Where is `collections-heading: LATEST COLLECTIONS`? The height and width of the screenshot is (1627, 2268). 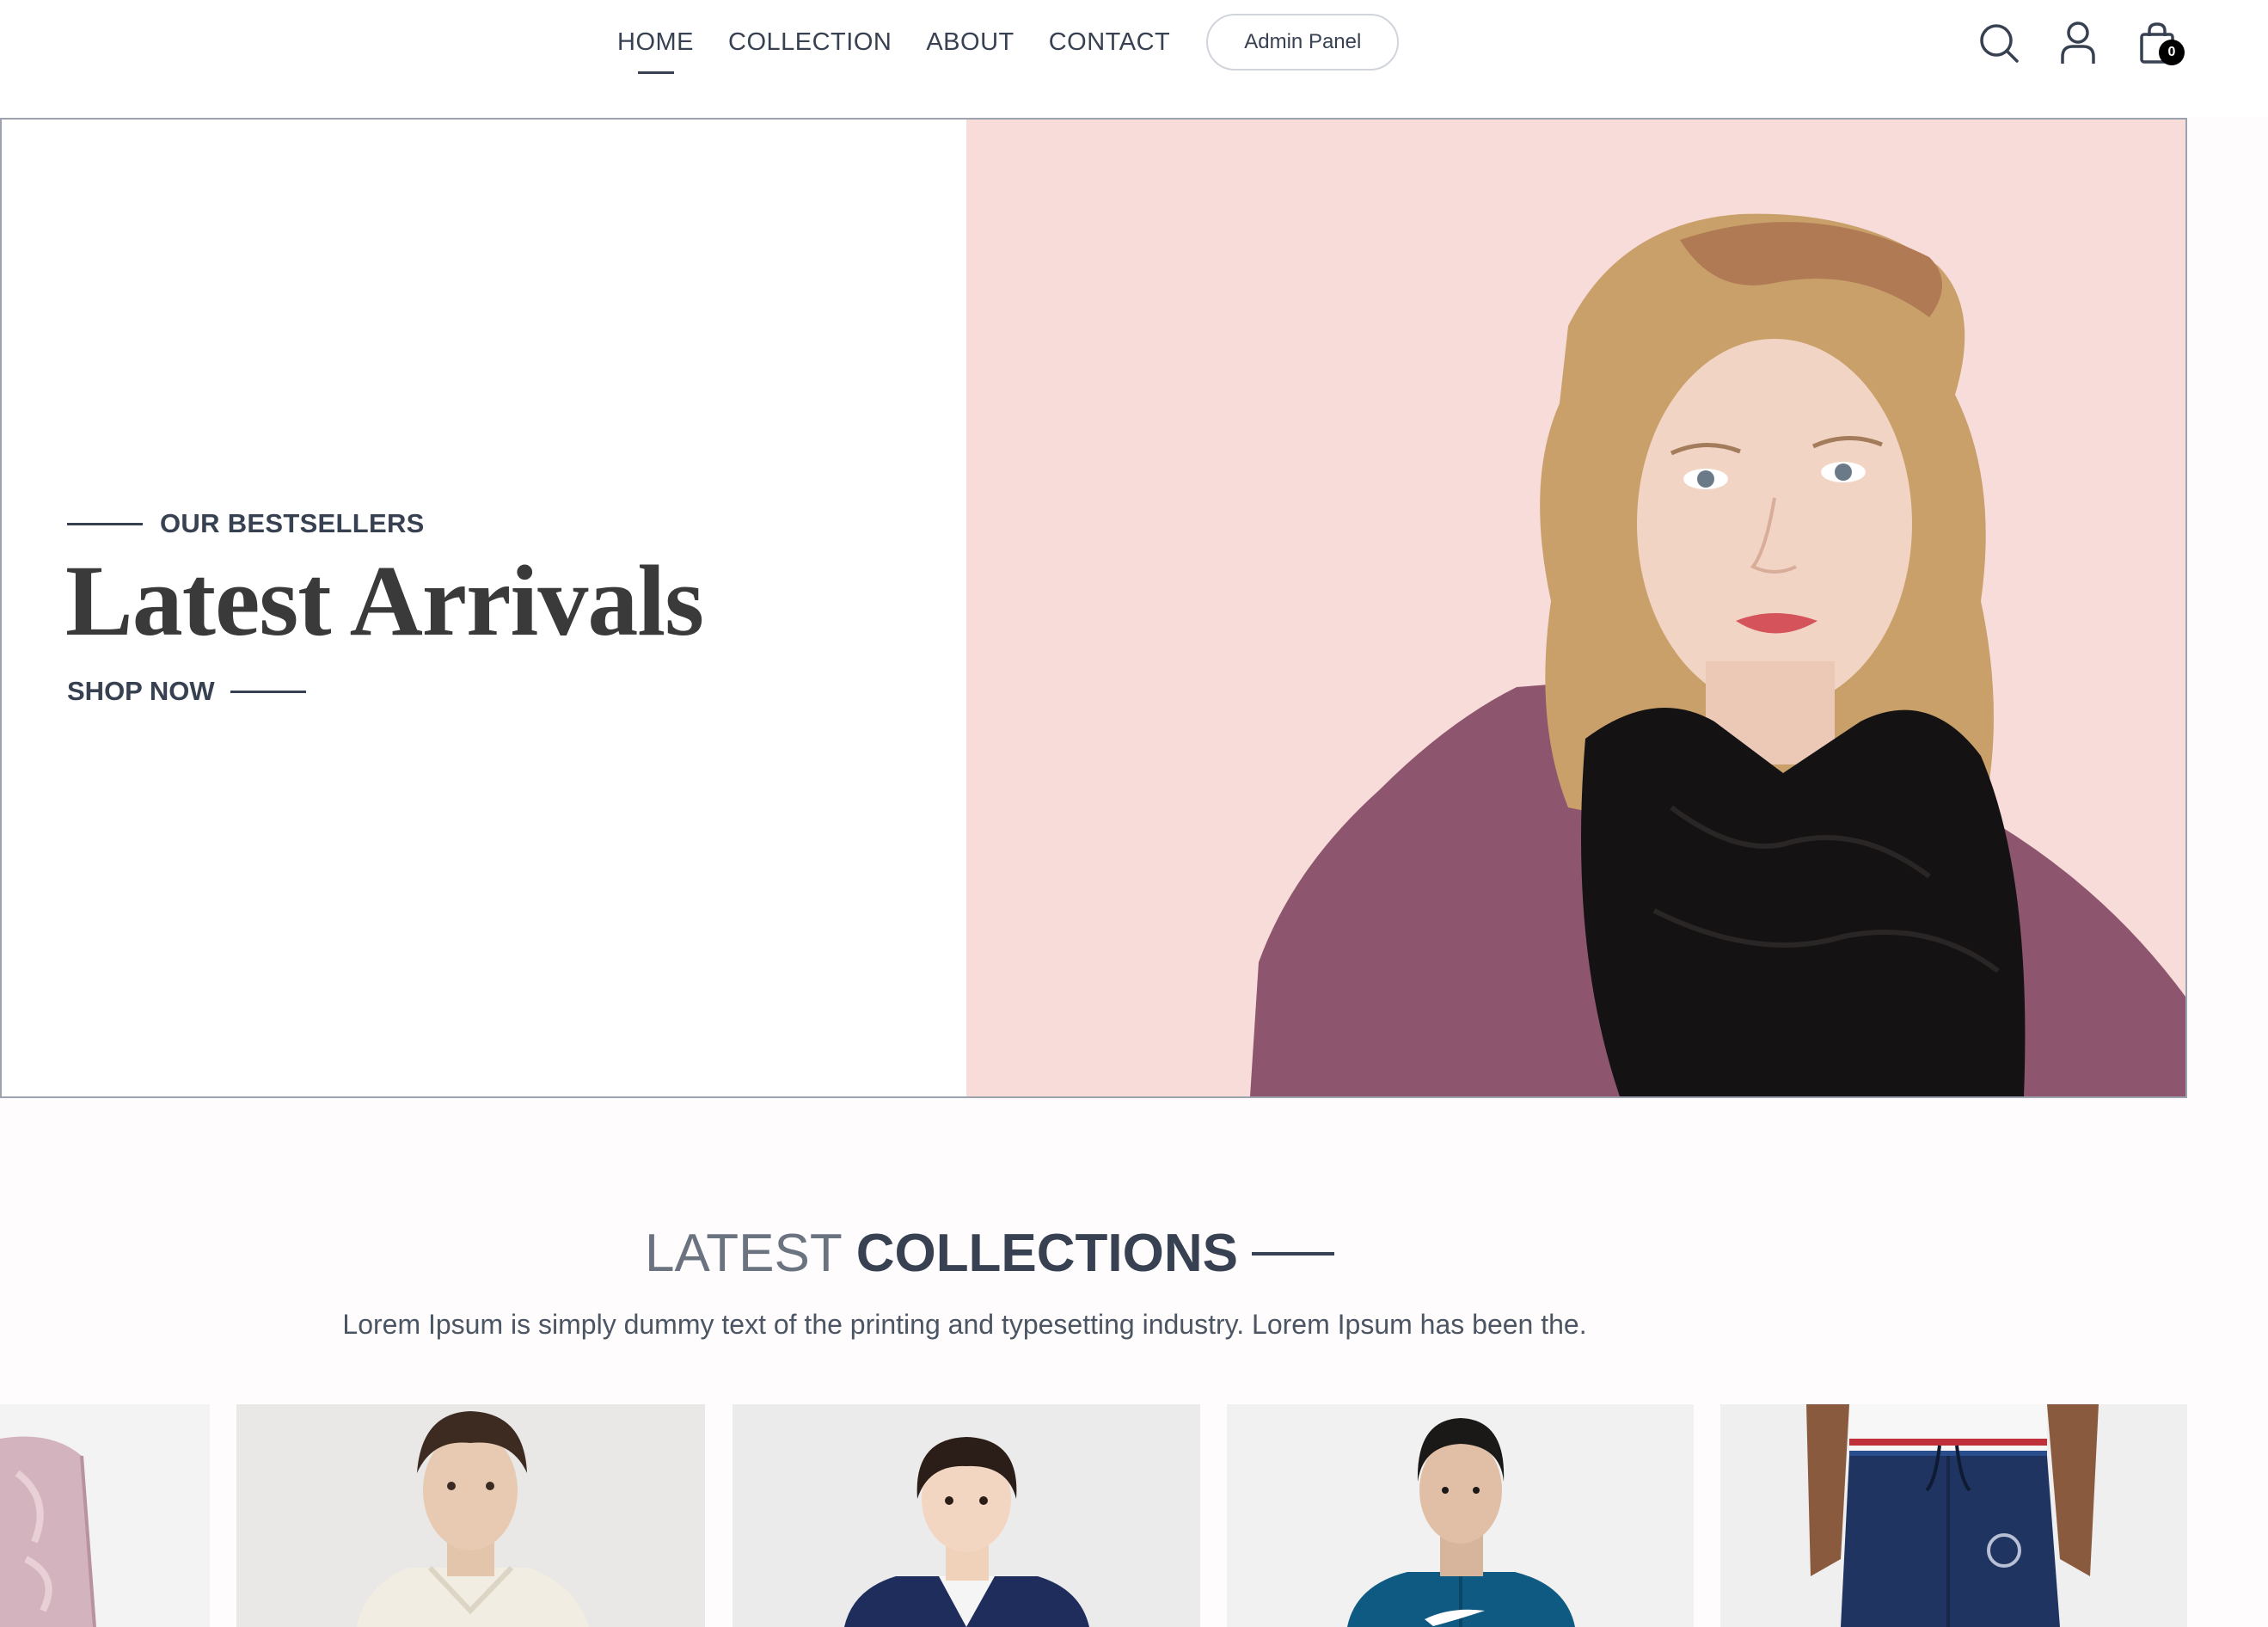
collections-heading: LATEST COLLECTIONS is located at coordinates (990, 1253).